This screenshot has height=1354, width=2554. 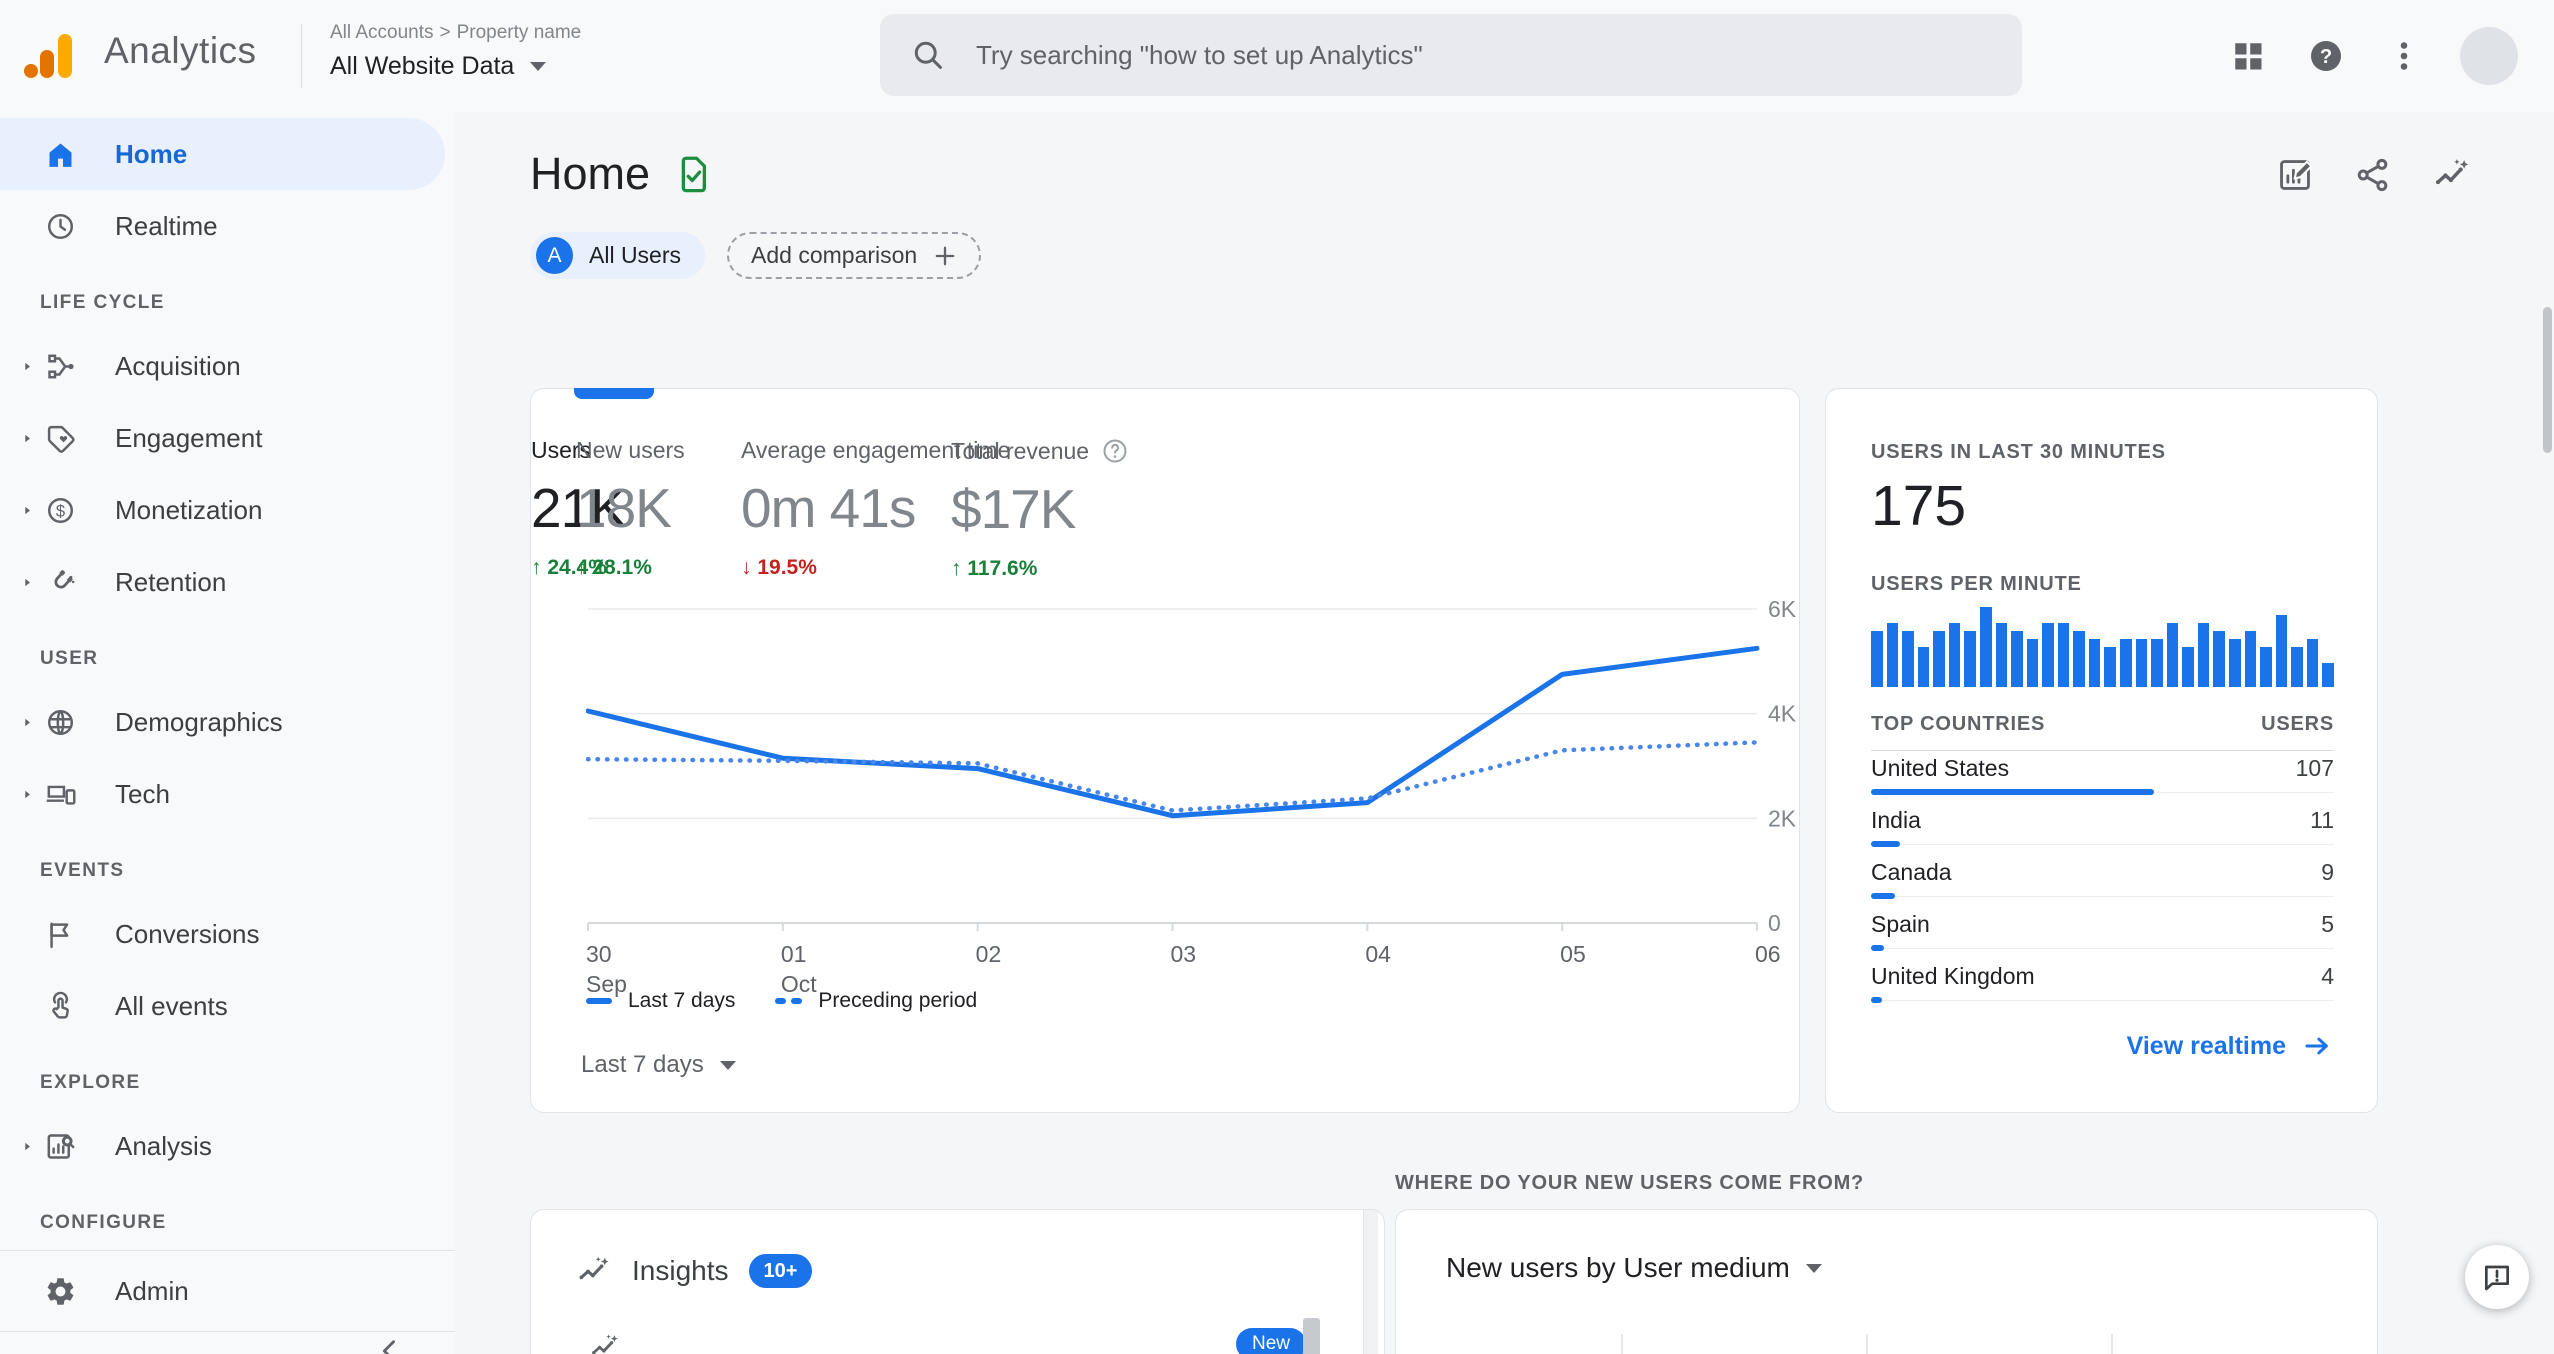 What do you see at coordinates (152, 1290) in the screenshot?
I see `sidebar-item-label: Admin` at bounding box center [152, 1290].